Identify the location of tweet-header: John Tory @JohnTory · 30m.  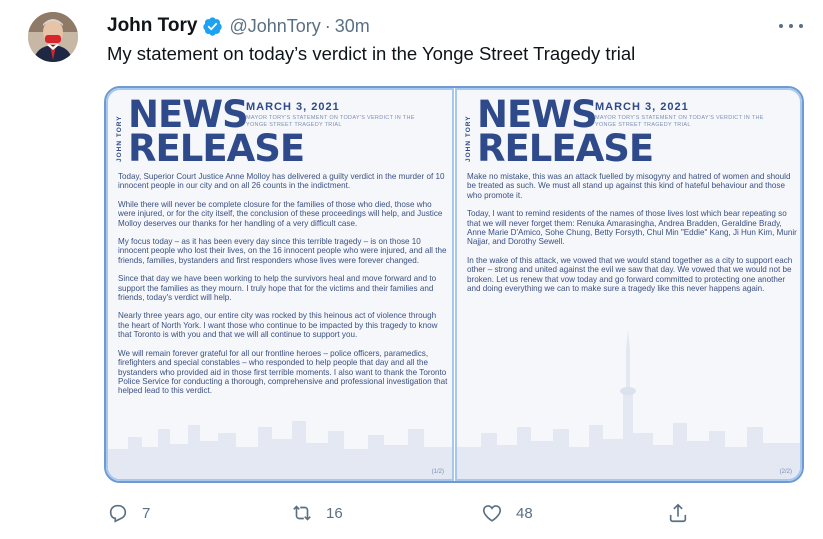
(238, 26).